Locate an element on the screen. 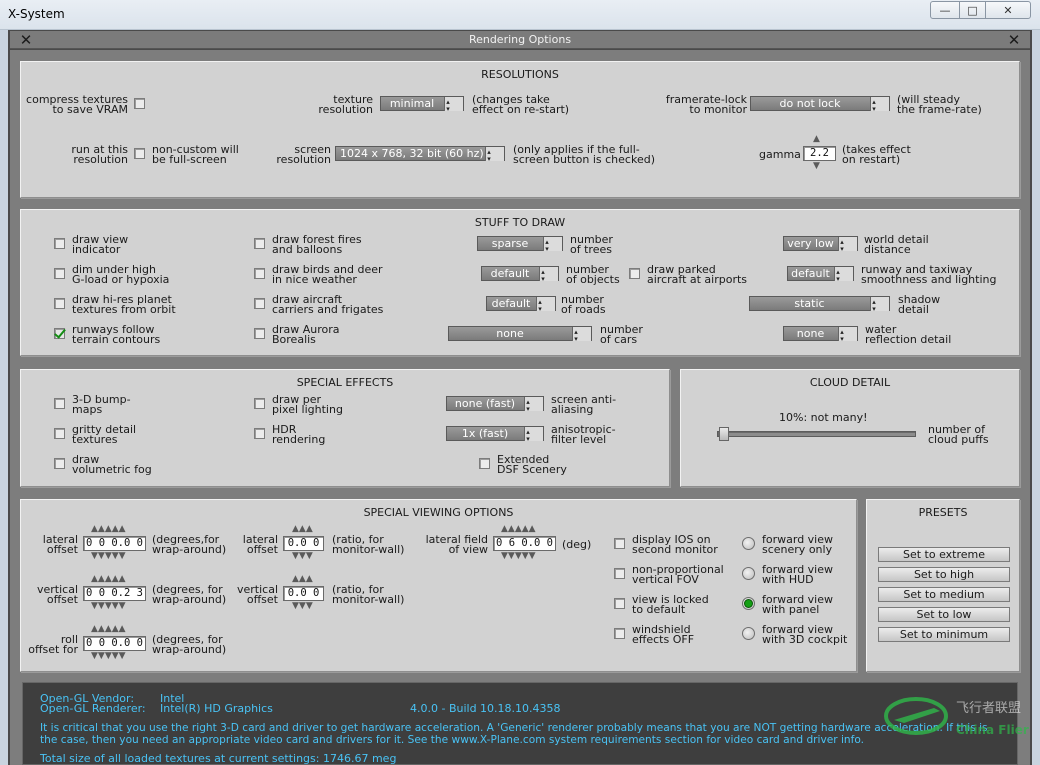 This screenshot has width=1040, height=765. framerate-lock-dropdown: do not lock is located at coordinates (820, 103).